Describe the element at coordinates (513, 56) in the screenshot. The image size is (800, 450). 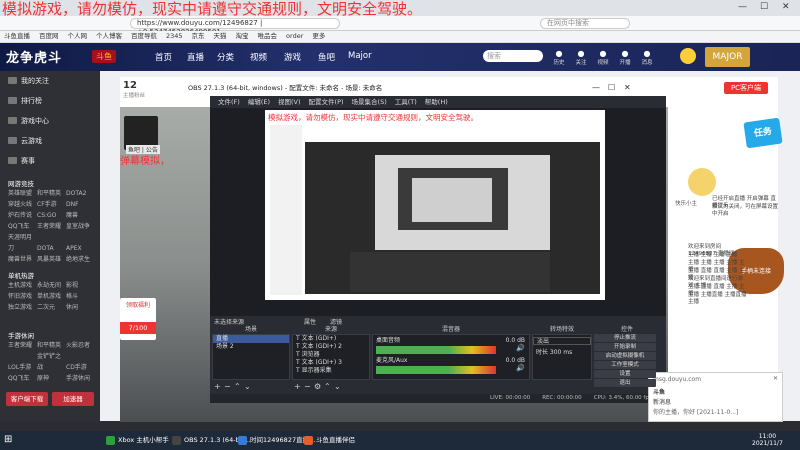
I see `douyu-search-input: 搜索` at that location.